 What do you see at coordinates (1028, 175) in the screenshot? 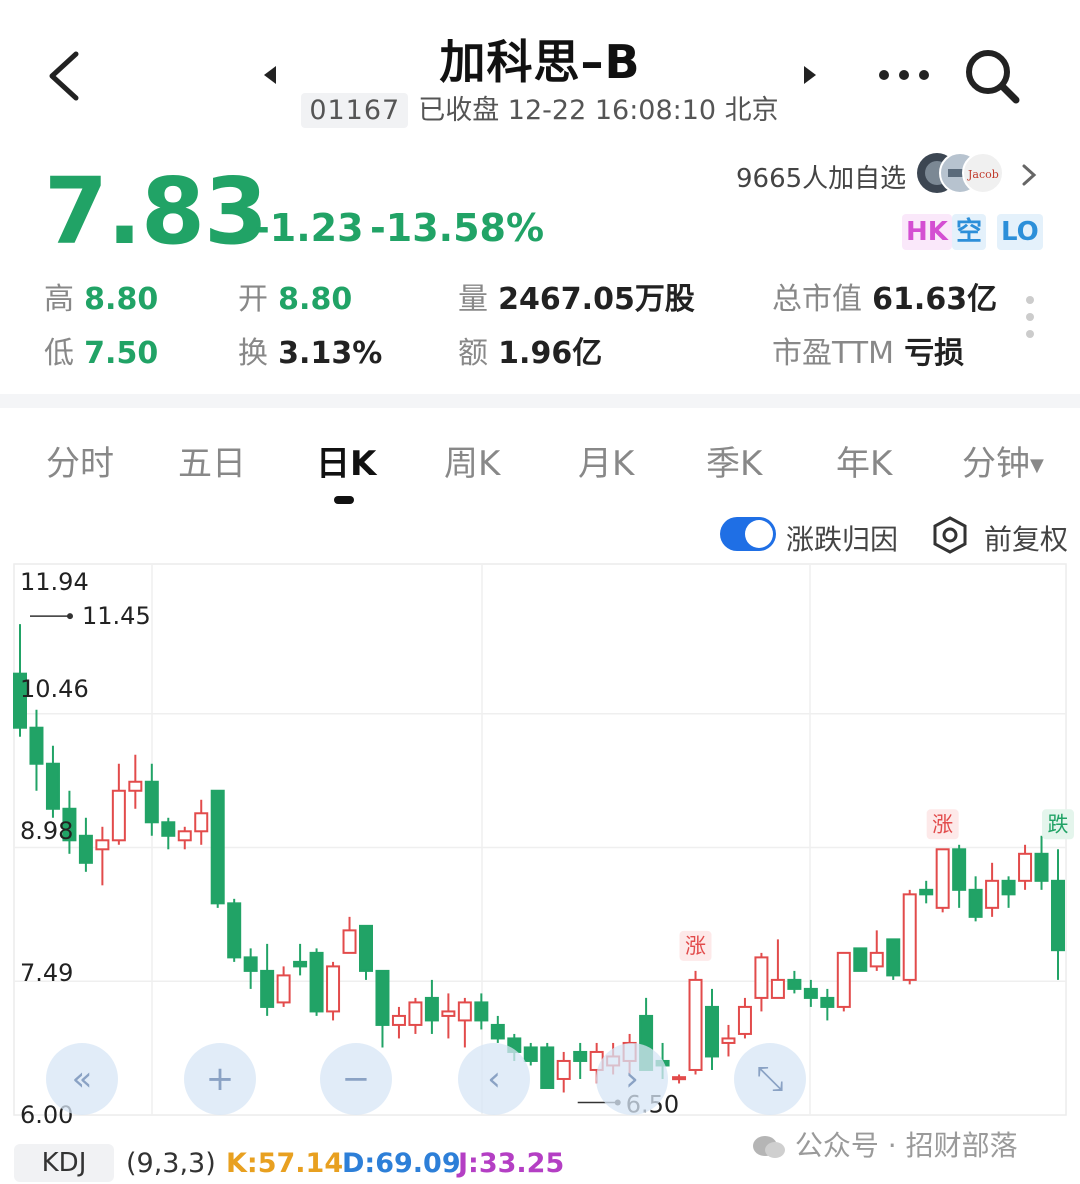
I see `followers-more-button` at bounding box center [1028, 175].